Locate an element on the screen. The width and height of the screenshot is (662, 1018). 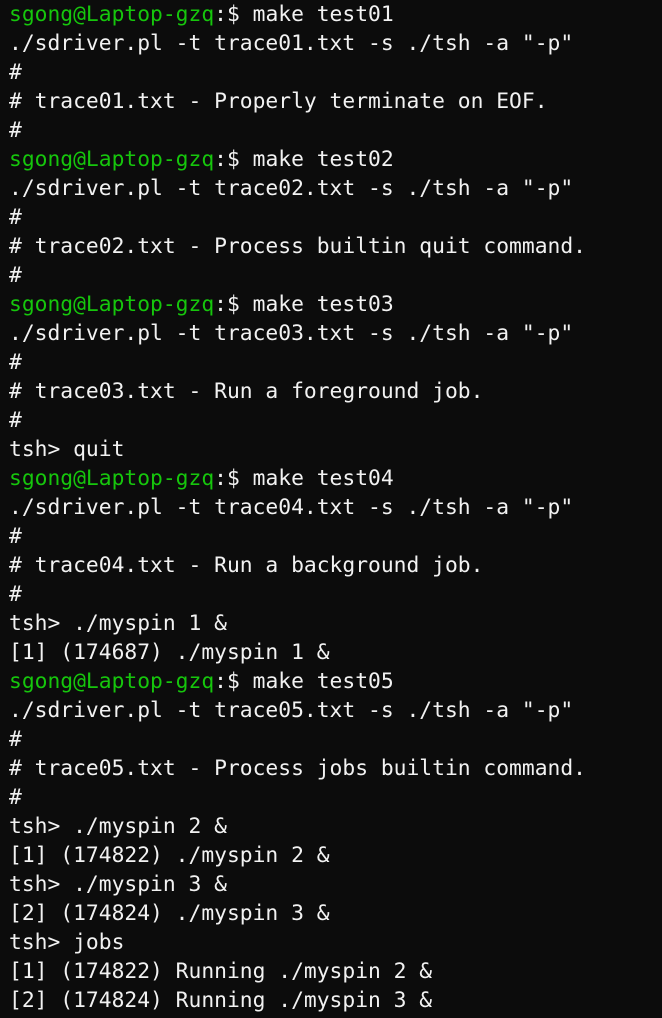
output-line: [1] (174822) ./myspin 2 & is located at coordinates (335, 855).